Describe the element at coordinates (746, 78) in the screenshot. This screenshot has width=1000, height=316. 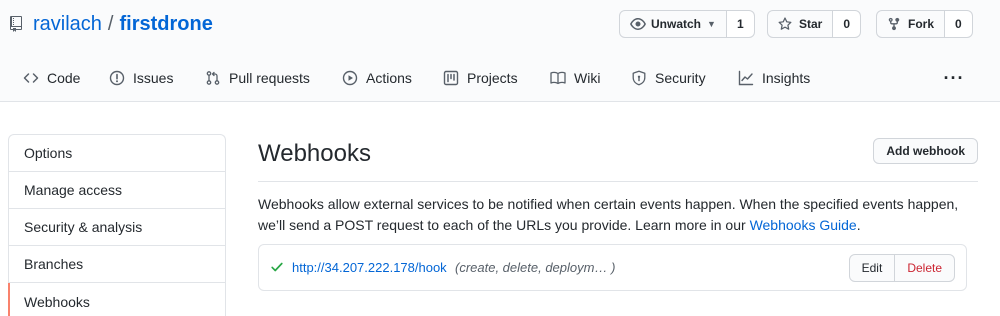
I see `graph-icon` at that location.